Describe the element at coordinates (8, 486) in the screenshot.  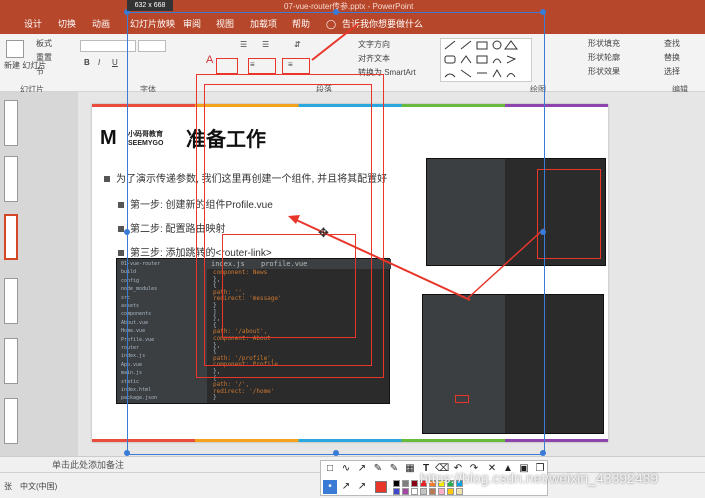
I see `slide-number: 张` at that location.